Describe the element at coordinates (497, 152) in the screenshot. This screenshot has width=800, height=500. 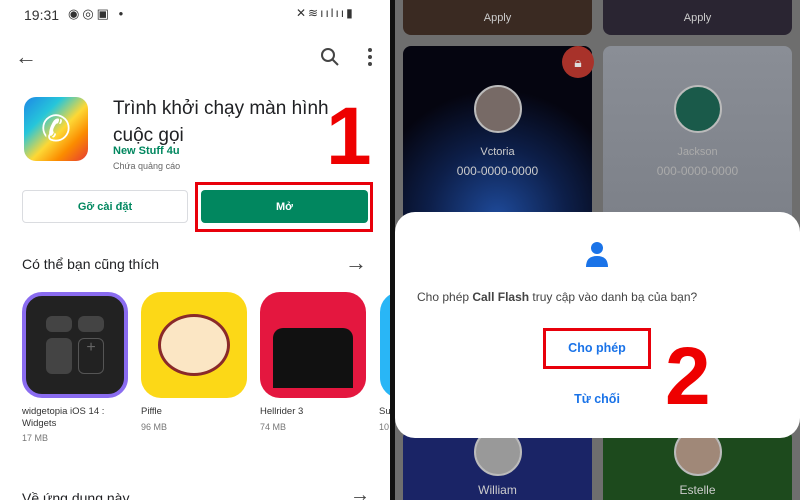
I see `caller-name: Vctoria` at that location.